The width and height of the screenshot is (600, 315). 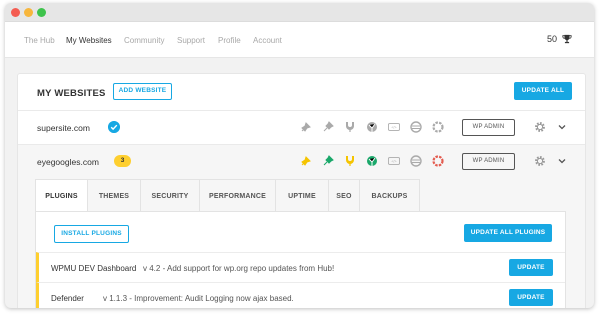 What do you see at coordinates (94, 268) in the screenshot?
I see `plugin-name: WPMU DEV Dashboard` at bounding box center [94, 268].